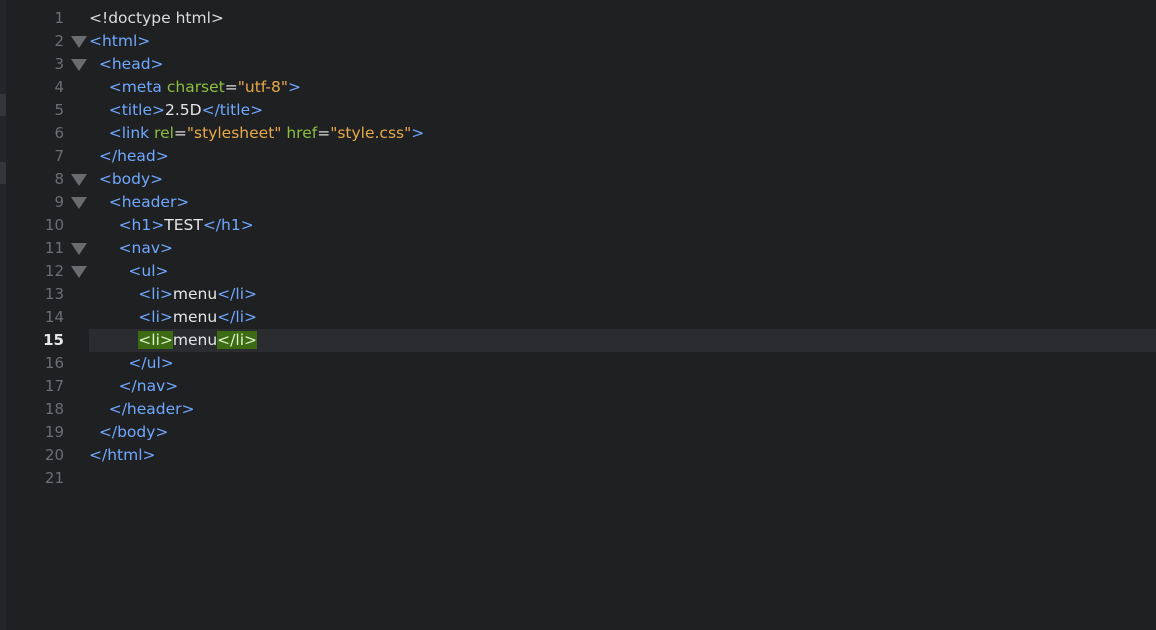 This screenshot has width=1156, height=630. What do you see at coordinates (54, 432) in the screenshot?
I see `line-number: 19` at bounding box center [54, 432].